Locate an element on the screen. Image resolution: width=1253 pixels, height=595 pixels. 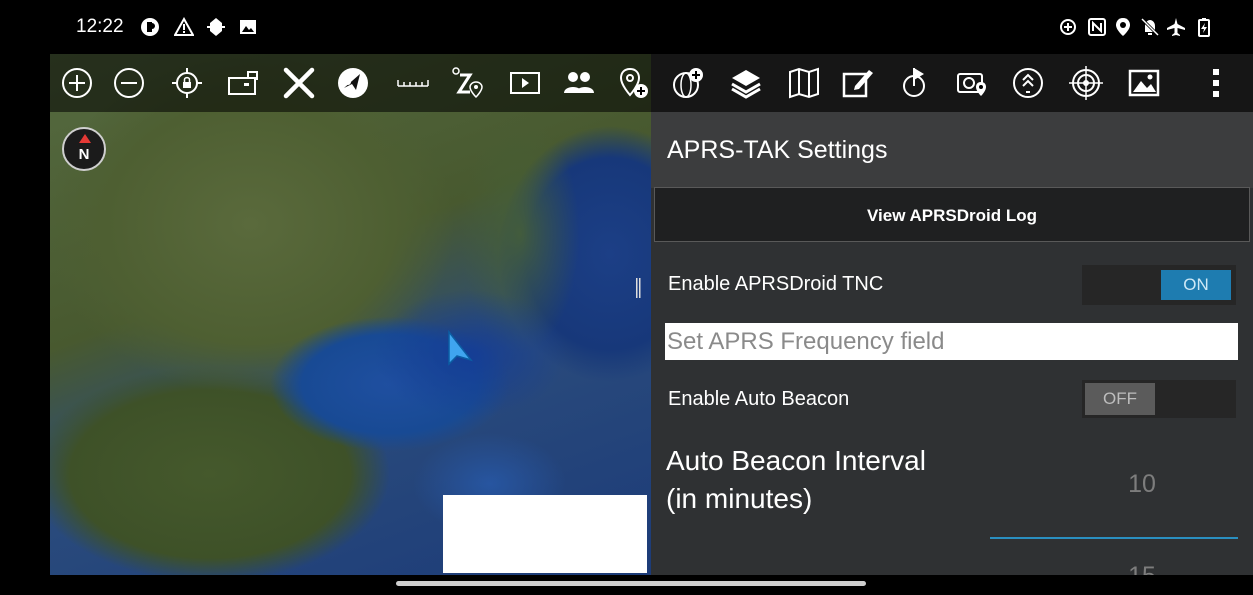
battery-charging-icon is located at coordinates (1204, 27).